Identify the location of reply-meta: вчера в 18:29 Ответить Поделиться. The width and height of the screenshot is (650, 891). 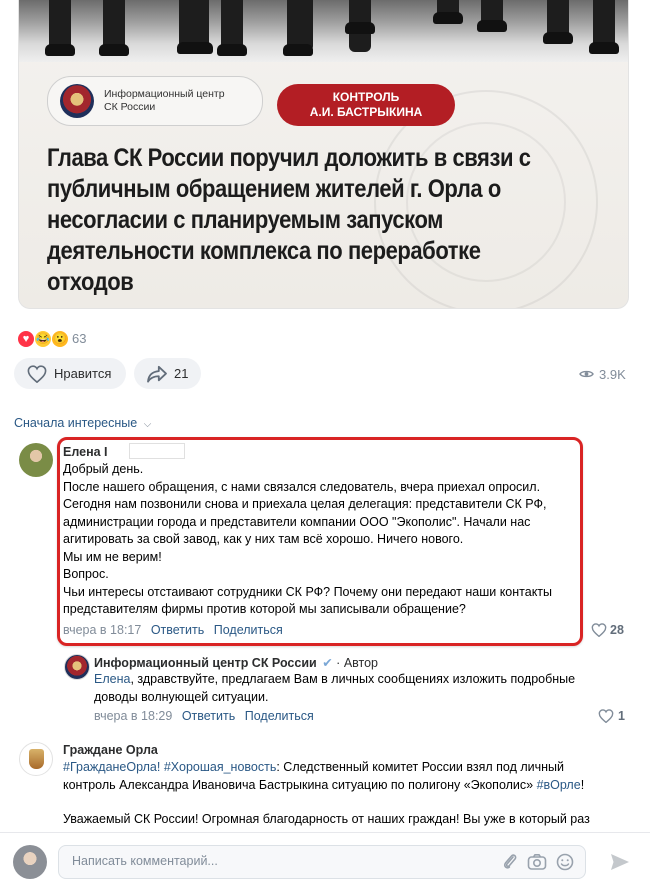
(204, 716).